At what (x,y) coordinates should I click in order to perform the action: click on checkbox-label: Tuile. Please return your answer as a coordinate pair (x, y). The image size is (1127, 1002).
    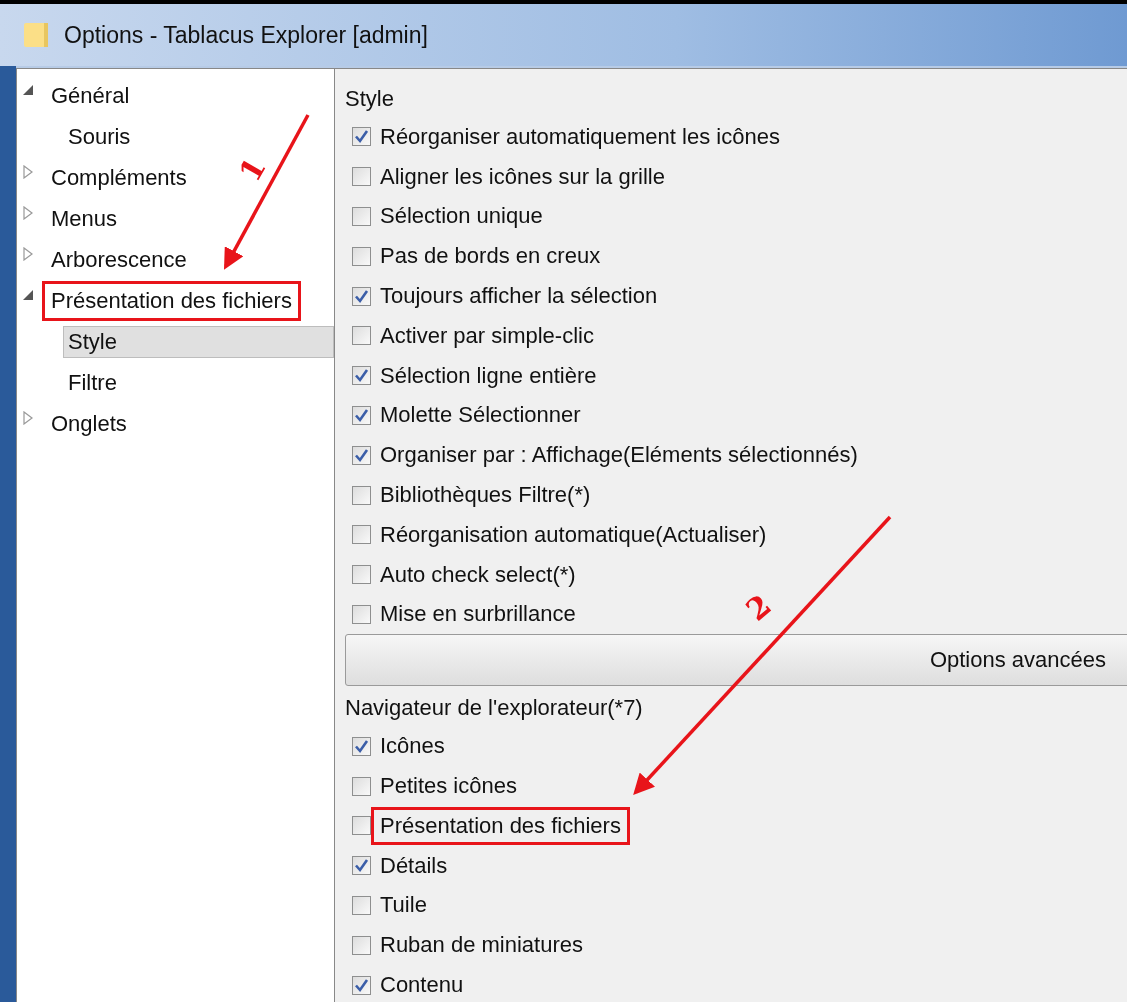
    Looking at the image, I should click on (403, 905).